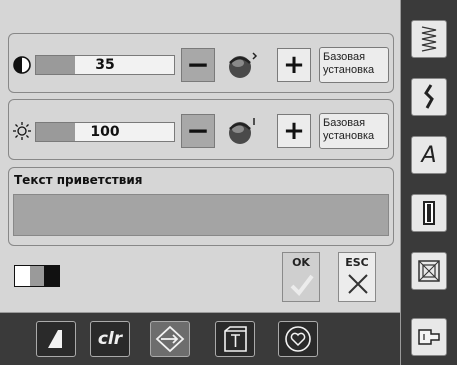 The height and width of the screenshot is (365, 457). I want to click on ok-button: OK, so click(301, 277).